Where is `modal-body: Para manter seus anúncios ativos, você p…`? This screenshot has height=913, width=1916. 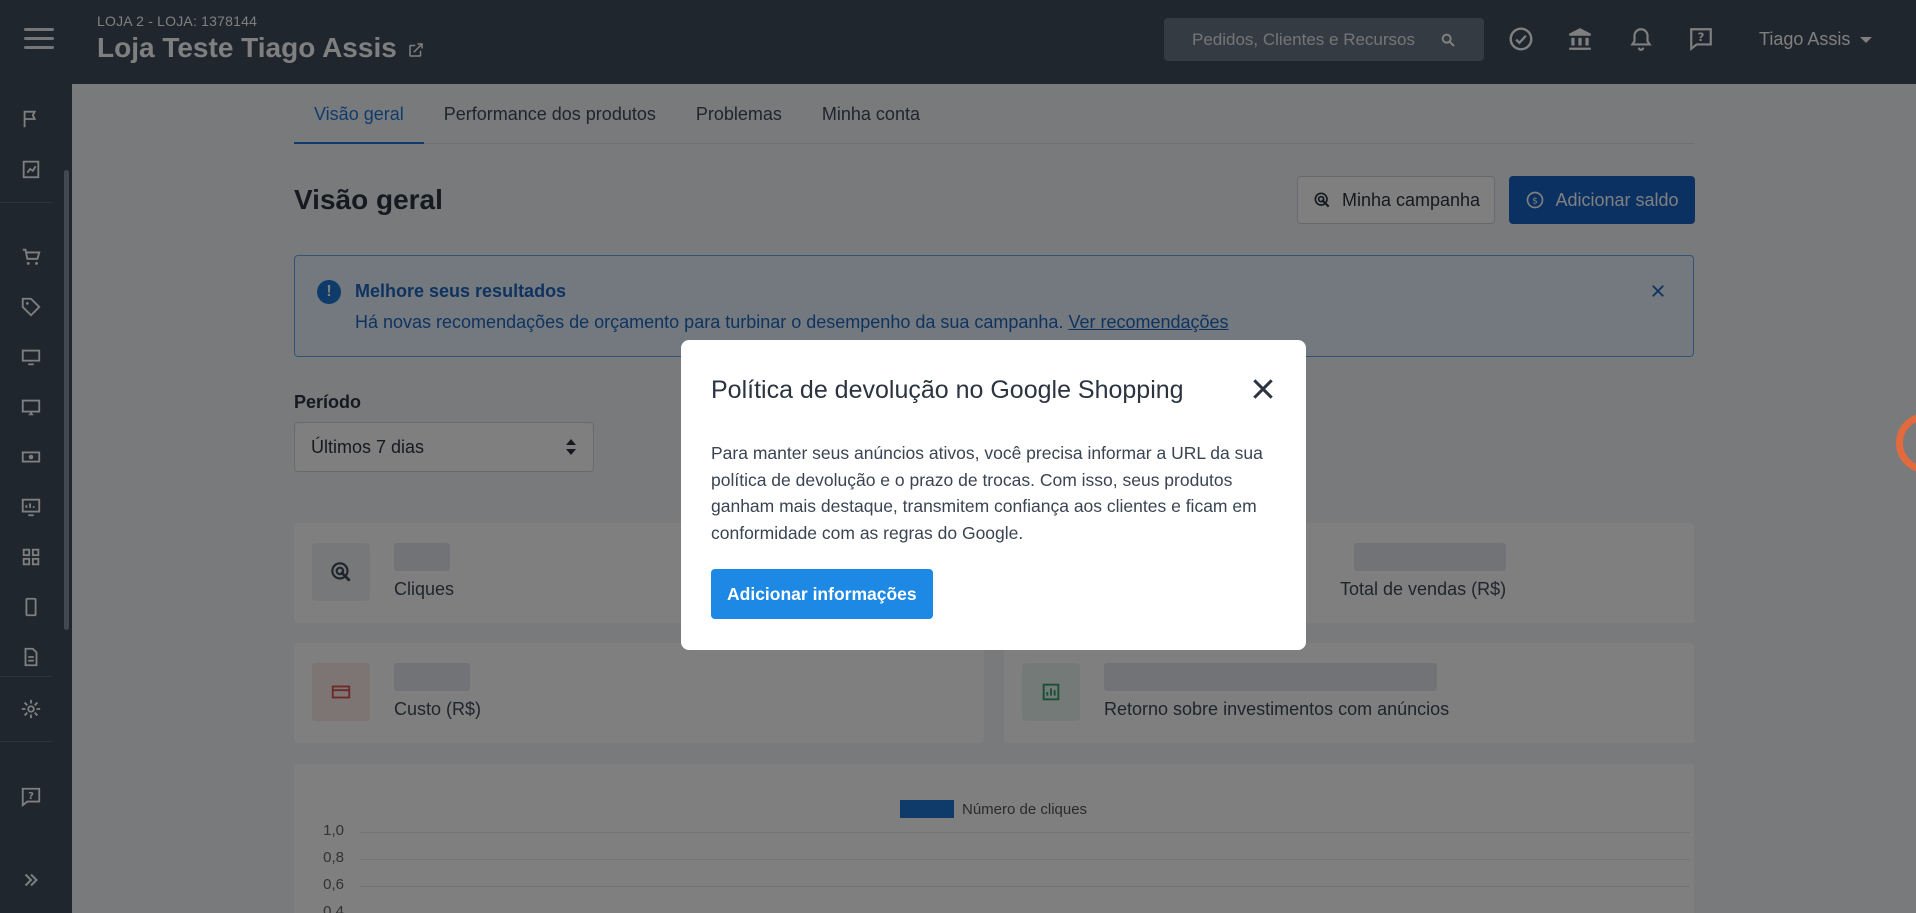
modal-body: Para manter seus anúncios ativos, você p… is located at coordinates (987, 493).